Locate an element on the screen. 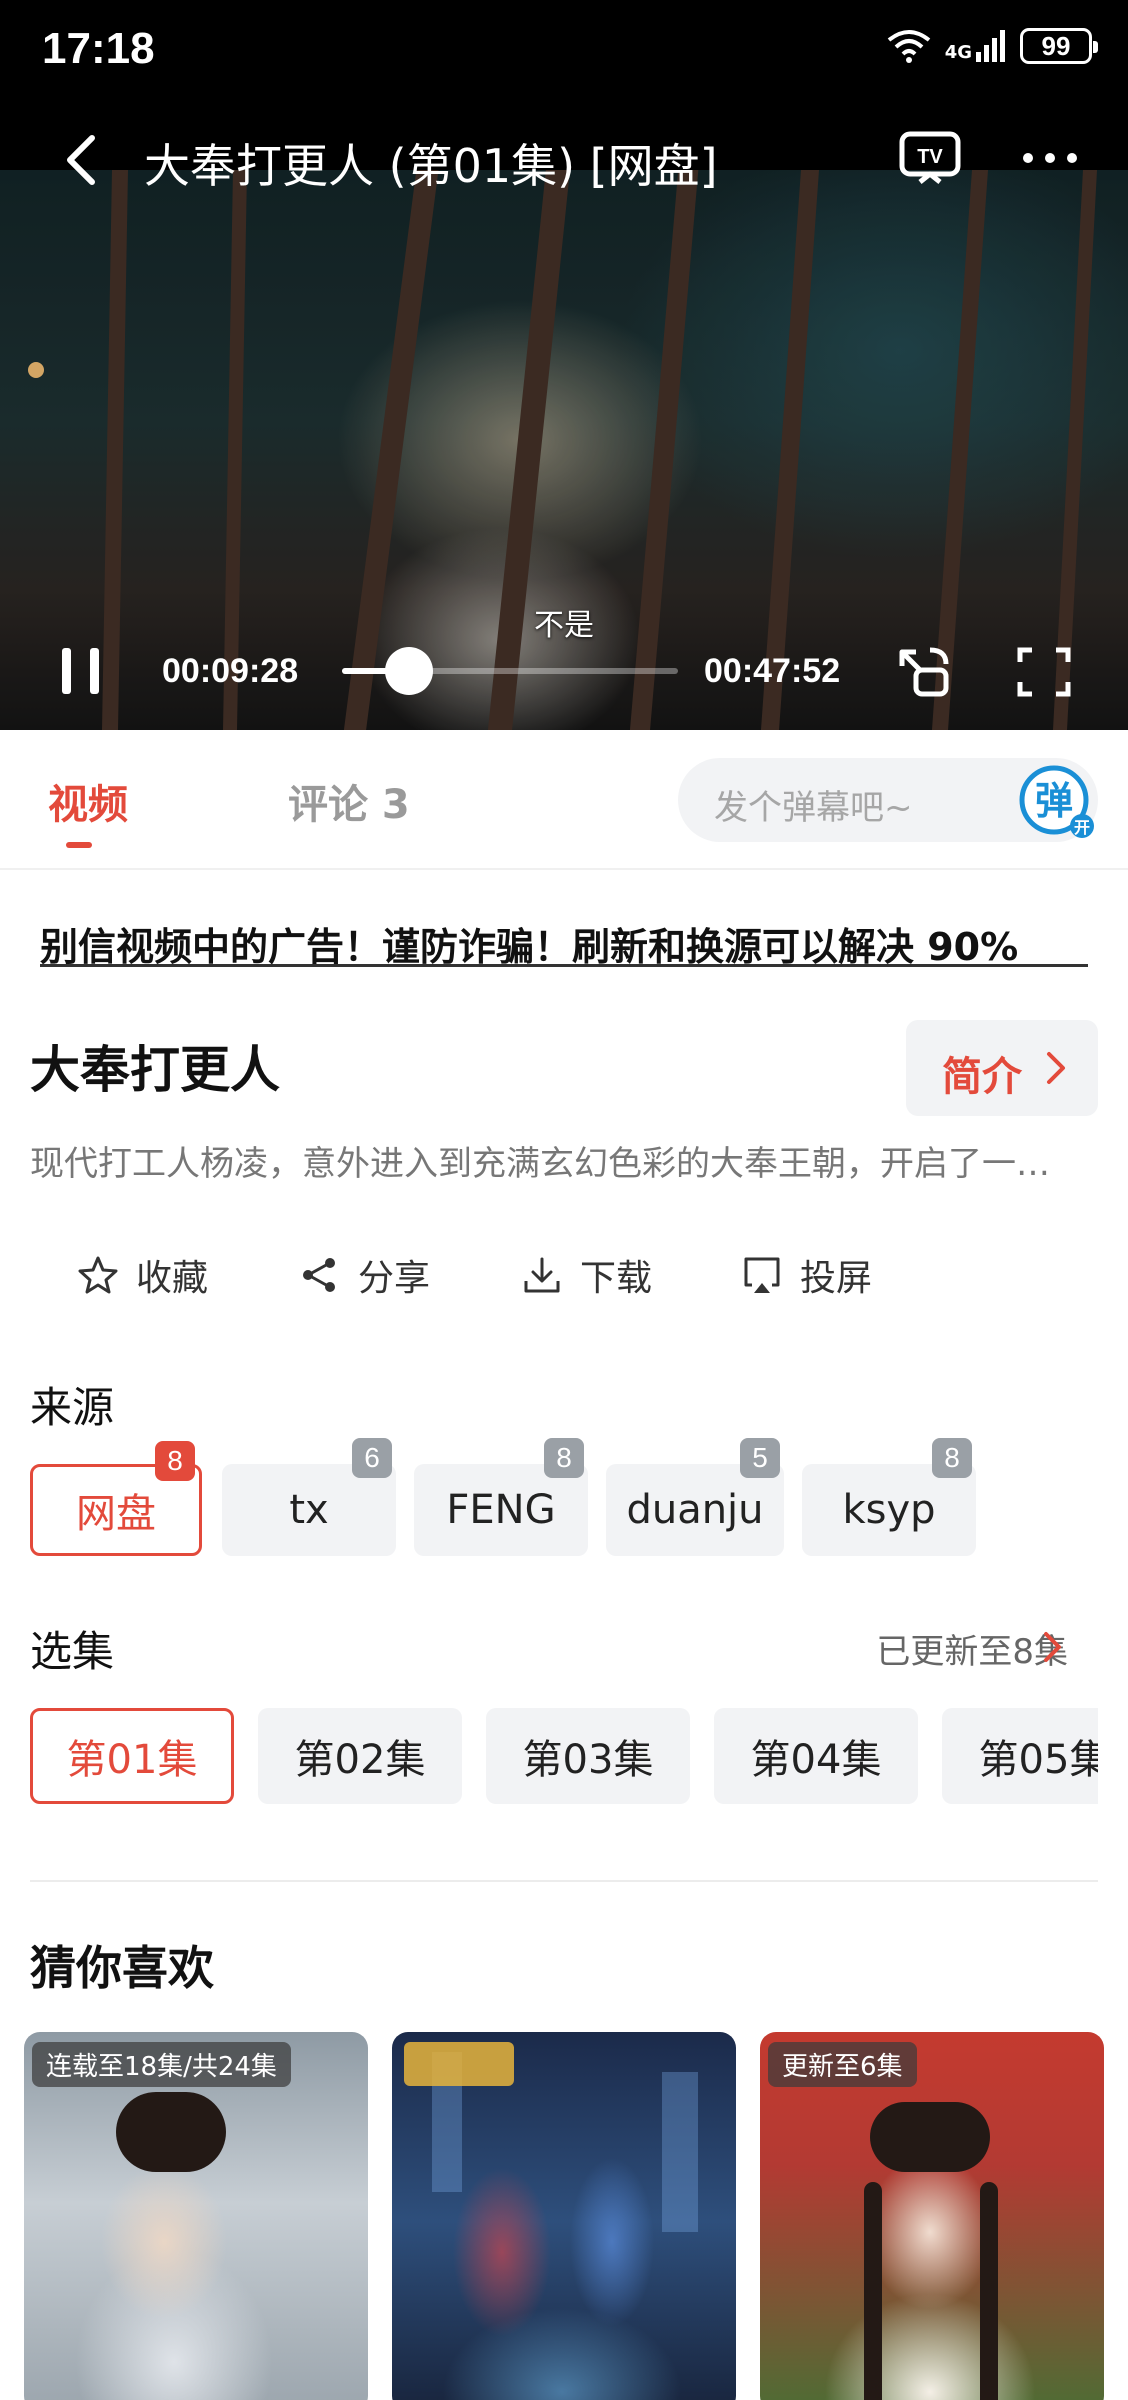 This screenshot has width=1128, height=2400. download-icon is located at coordinates (542, 1275).